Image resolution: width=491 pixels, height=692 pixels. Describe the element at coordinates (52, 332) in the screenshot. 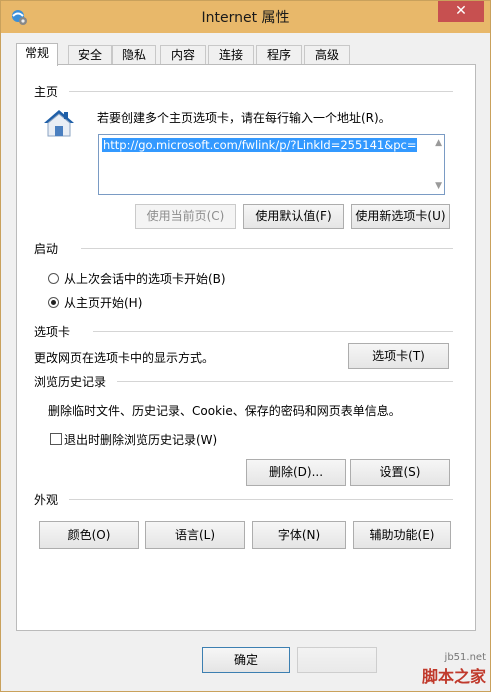

I see `tabs-section-title: 选项卡` at that location.